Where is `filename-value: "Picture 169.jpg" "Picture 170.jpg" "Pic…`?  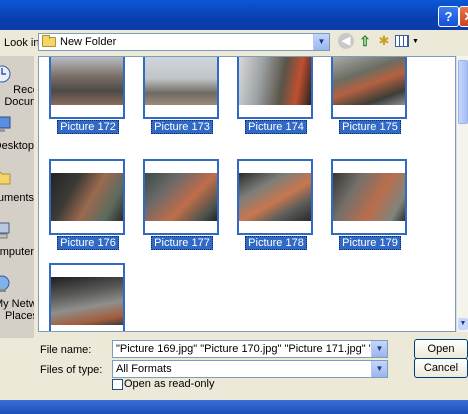
filename-value: "Picture 169.jpg" "Picture 170.jpg" "Pic… is located at coordinates (251, 349).